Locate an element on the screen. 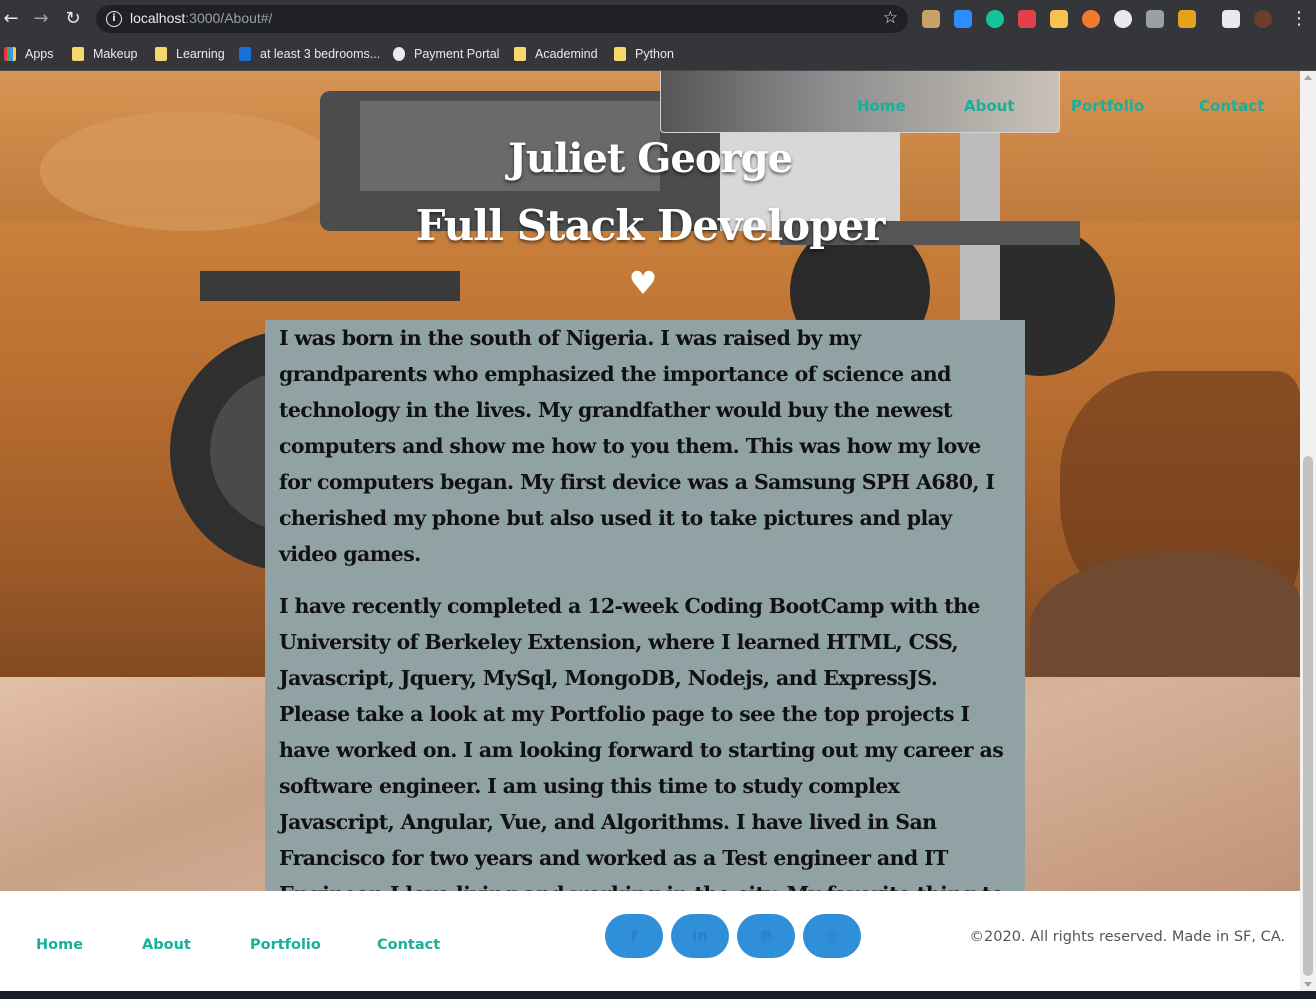 The height and width of the screenshot is (999, 1316). footer-about-link: About is located at coordinates (166, 945).